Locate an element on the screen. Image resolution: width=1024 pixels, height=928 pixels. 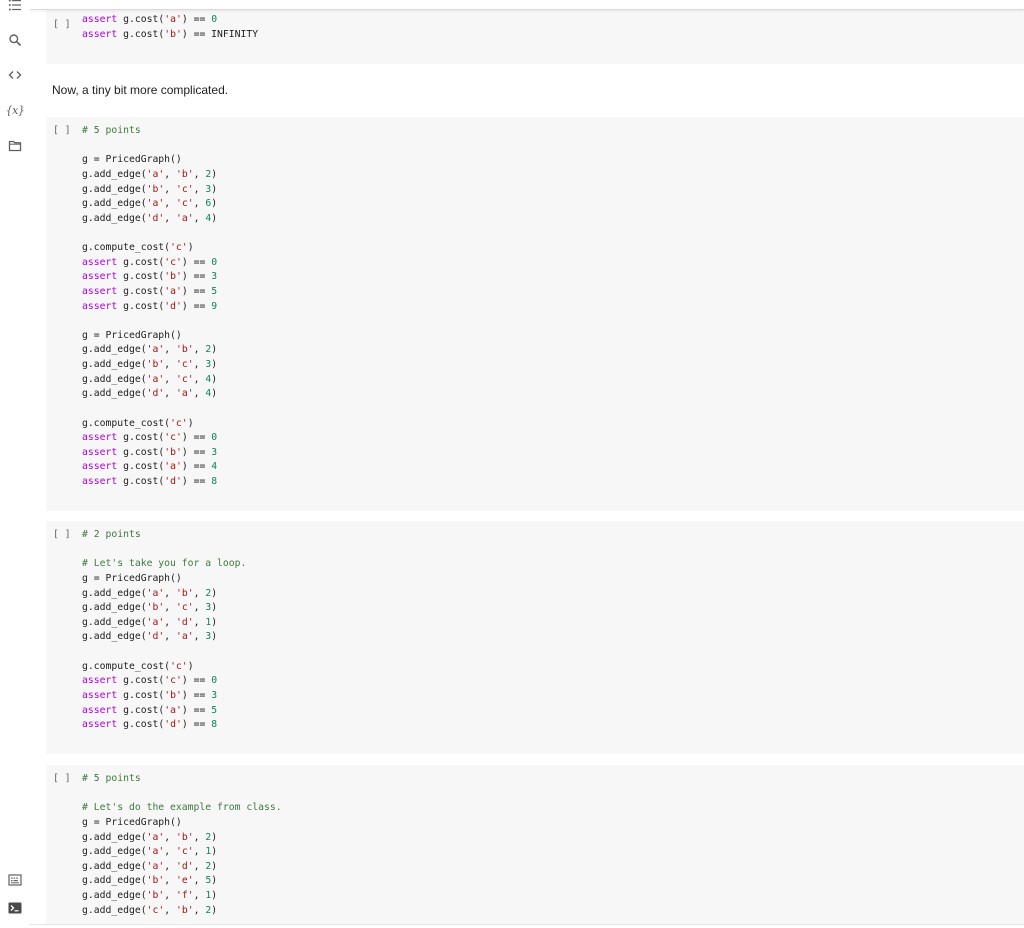
variables-icon: {x} is located at coordinates (15, 110).